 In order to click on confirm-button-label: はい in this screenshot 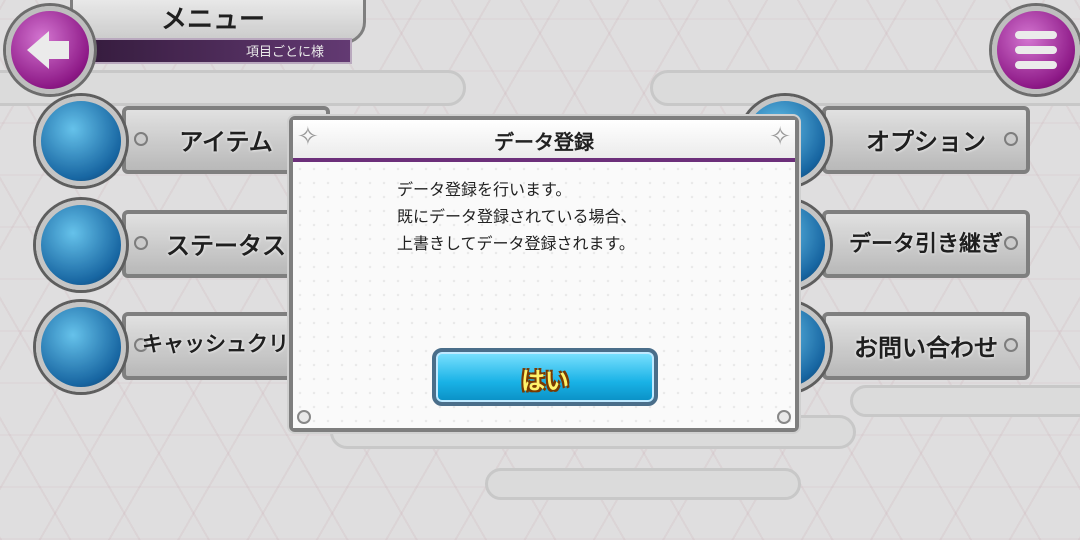, I will do `click(545, 381)`.